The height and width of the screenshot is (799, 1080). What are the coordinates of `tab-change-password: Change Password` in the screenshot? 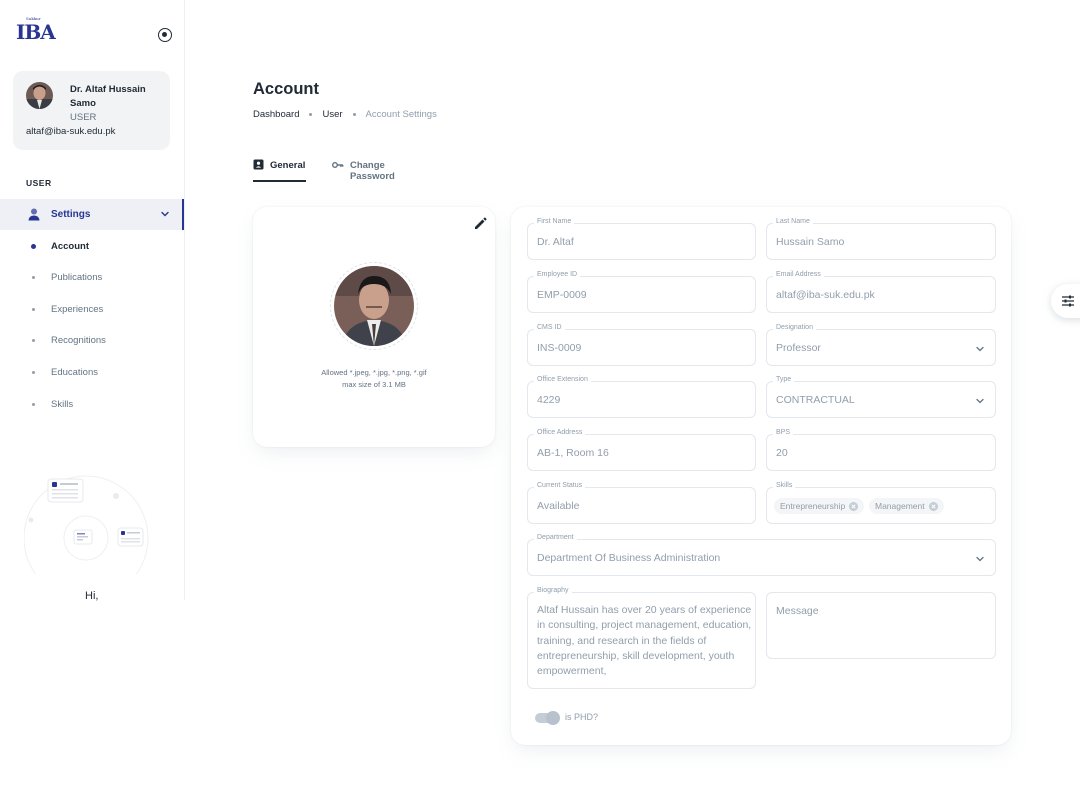 It's located at (382, 169).